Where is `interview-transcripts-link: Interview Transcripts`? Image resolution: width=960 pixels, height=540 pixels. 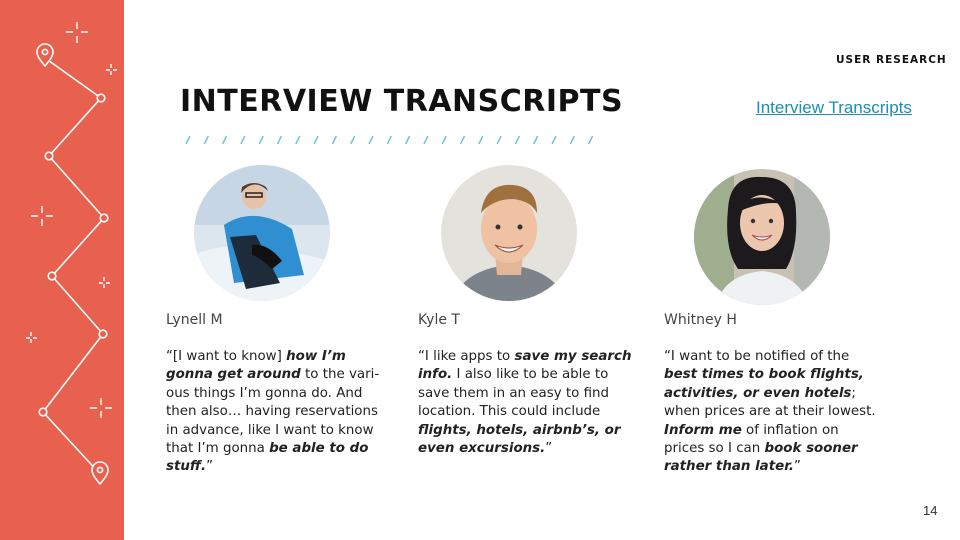 interview-transcripts-link: Interview Transcripts is located at coordinates (834, 108).